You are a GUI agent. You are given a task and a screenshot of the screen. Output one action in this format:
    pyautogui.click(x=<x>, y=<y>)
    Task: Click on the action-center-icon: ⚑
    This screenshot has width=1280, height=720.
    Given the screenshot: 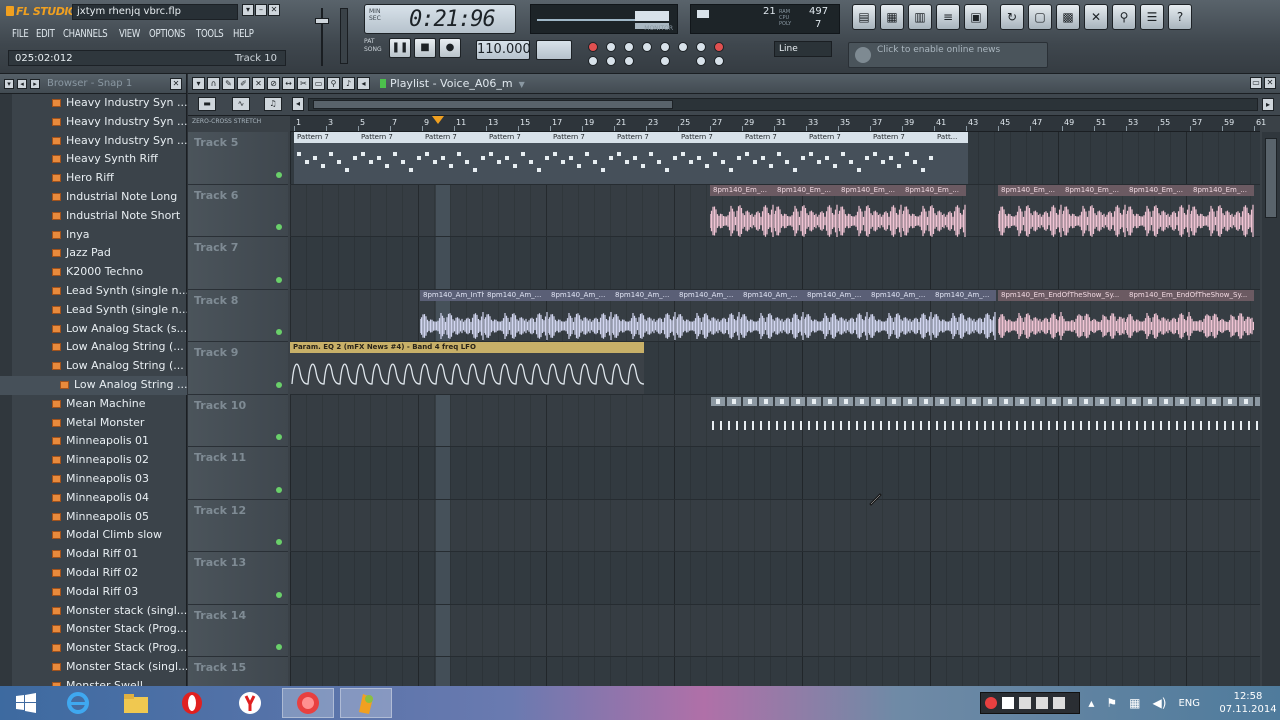 What is the action you would take?
    pyautogui.click(x=1111, y=703)
    